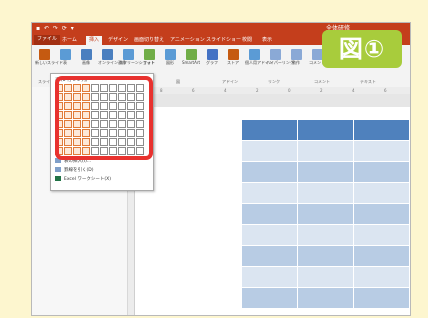 Image resolution: width=428 pixels, height=318 pixels. Describe the element at coordinates (137, 57) in the screenshot. I see `ribbon-button-4: スクリーンショット` at that location.